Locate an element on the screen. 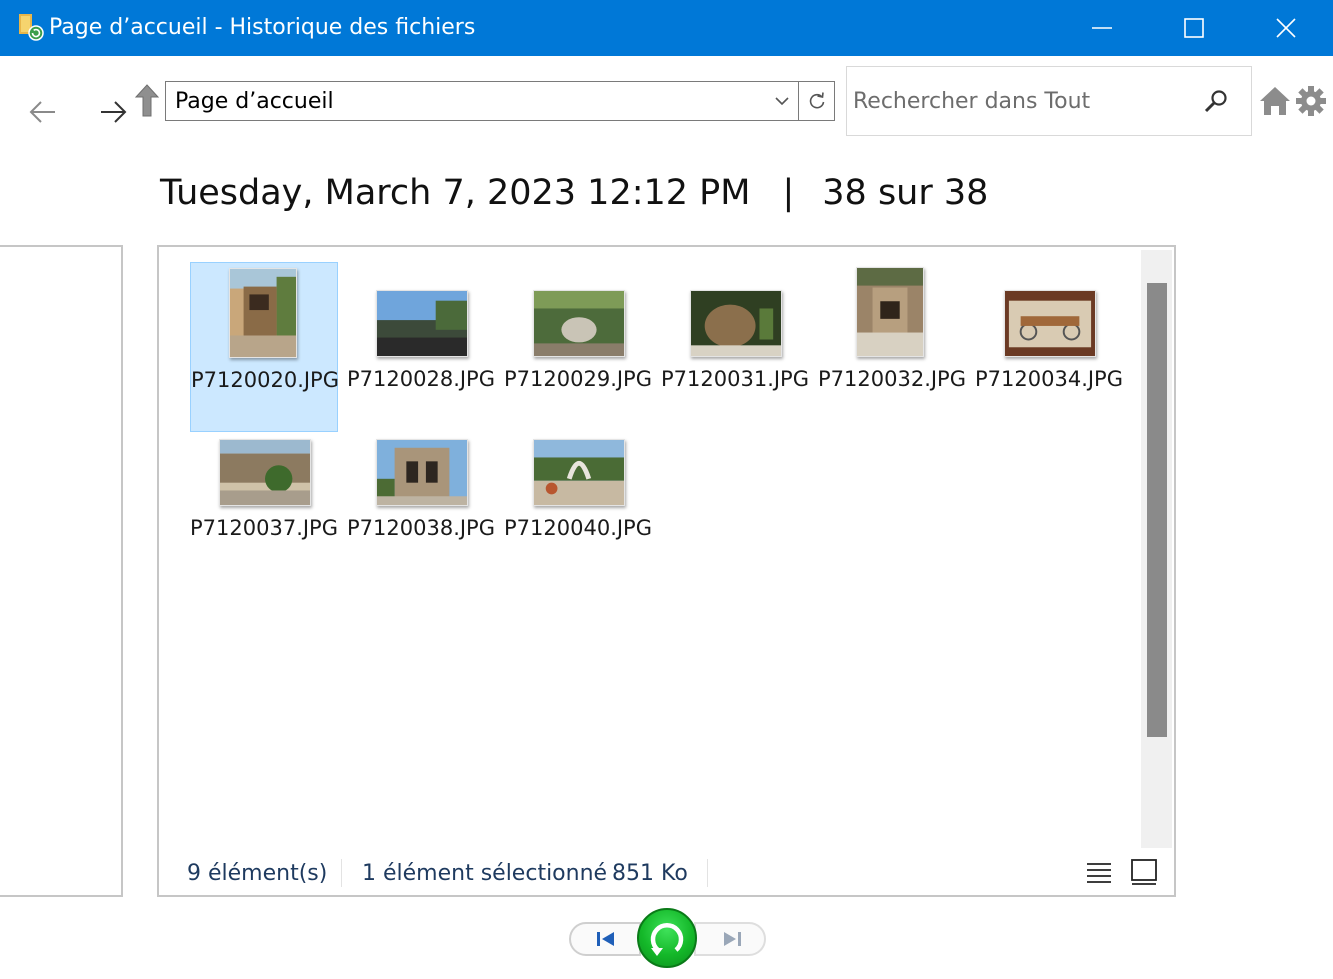  file-item: P7120031.JPG is located at coordinates (735, 347).